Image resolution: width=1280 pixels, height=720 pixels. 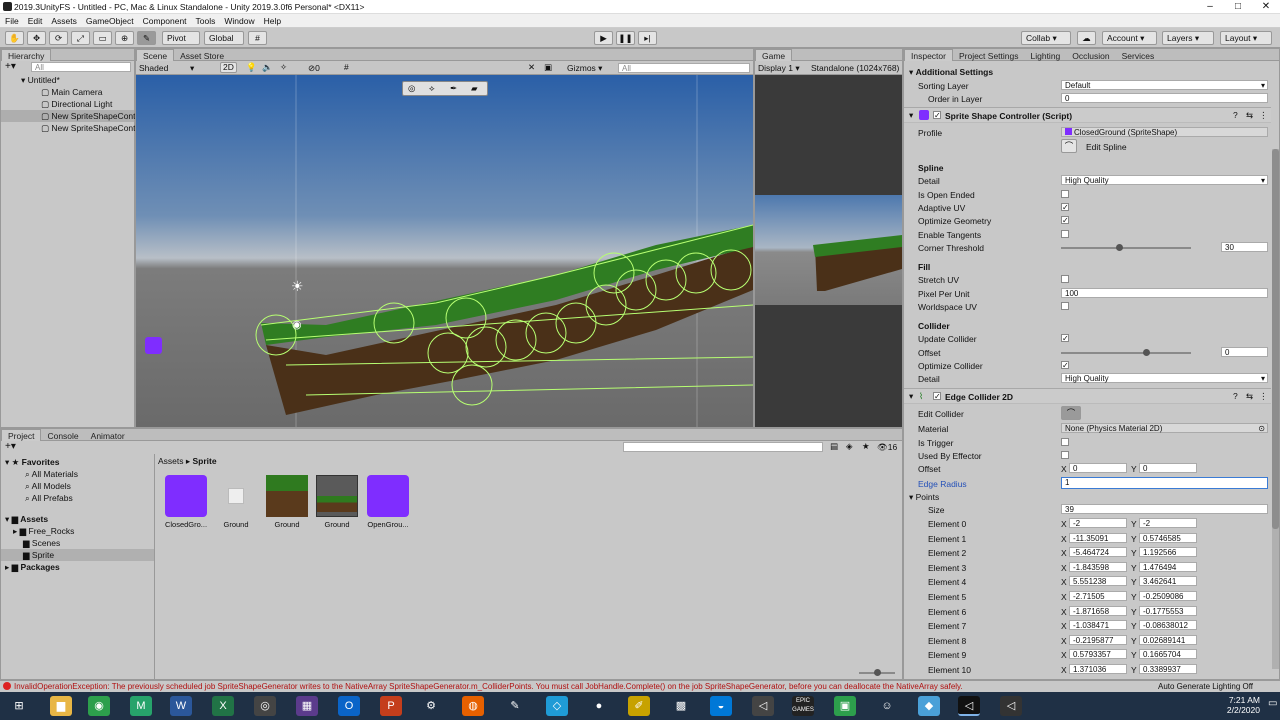 What do you see at coordinates (1126, 353) in the screenshot?
I see `collider-offset-slider` at bounding box center [1126, 353].